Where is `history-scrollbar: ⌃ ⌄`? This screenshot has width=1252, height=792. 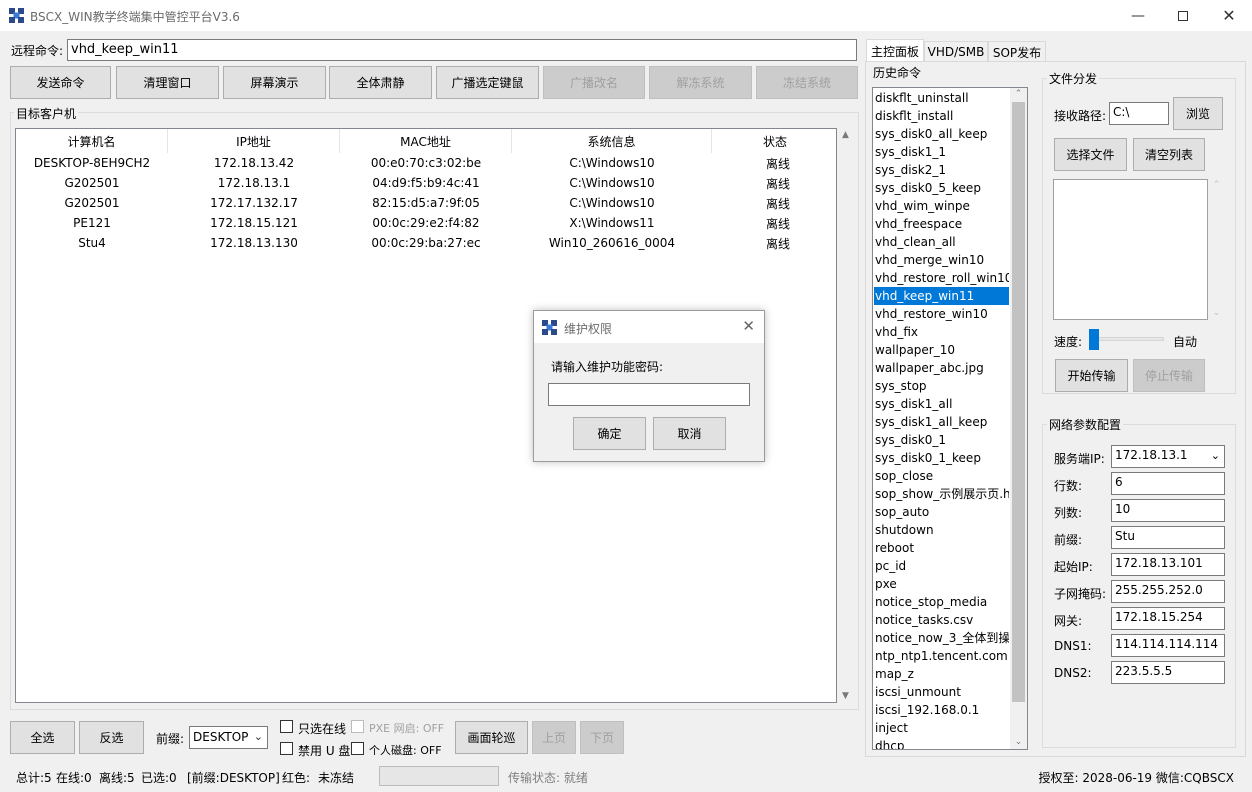 history-scrollbar: ⌃ ⌄ is located at coordinates (1018, 418).